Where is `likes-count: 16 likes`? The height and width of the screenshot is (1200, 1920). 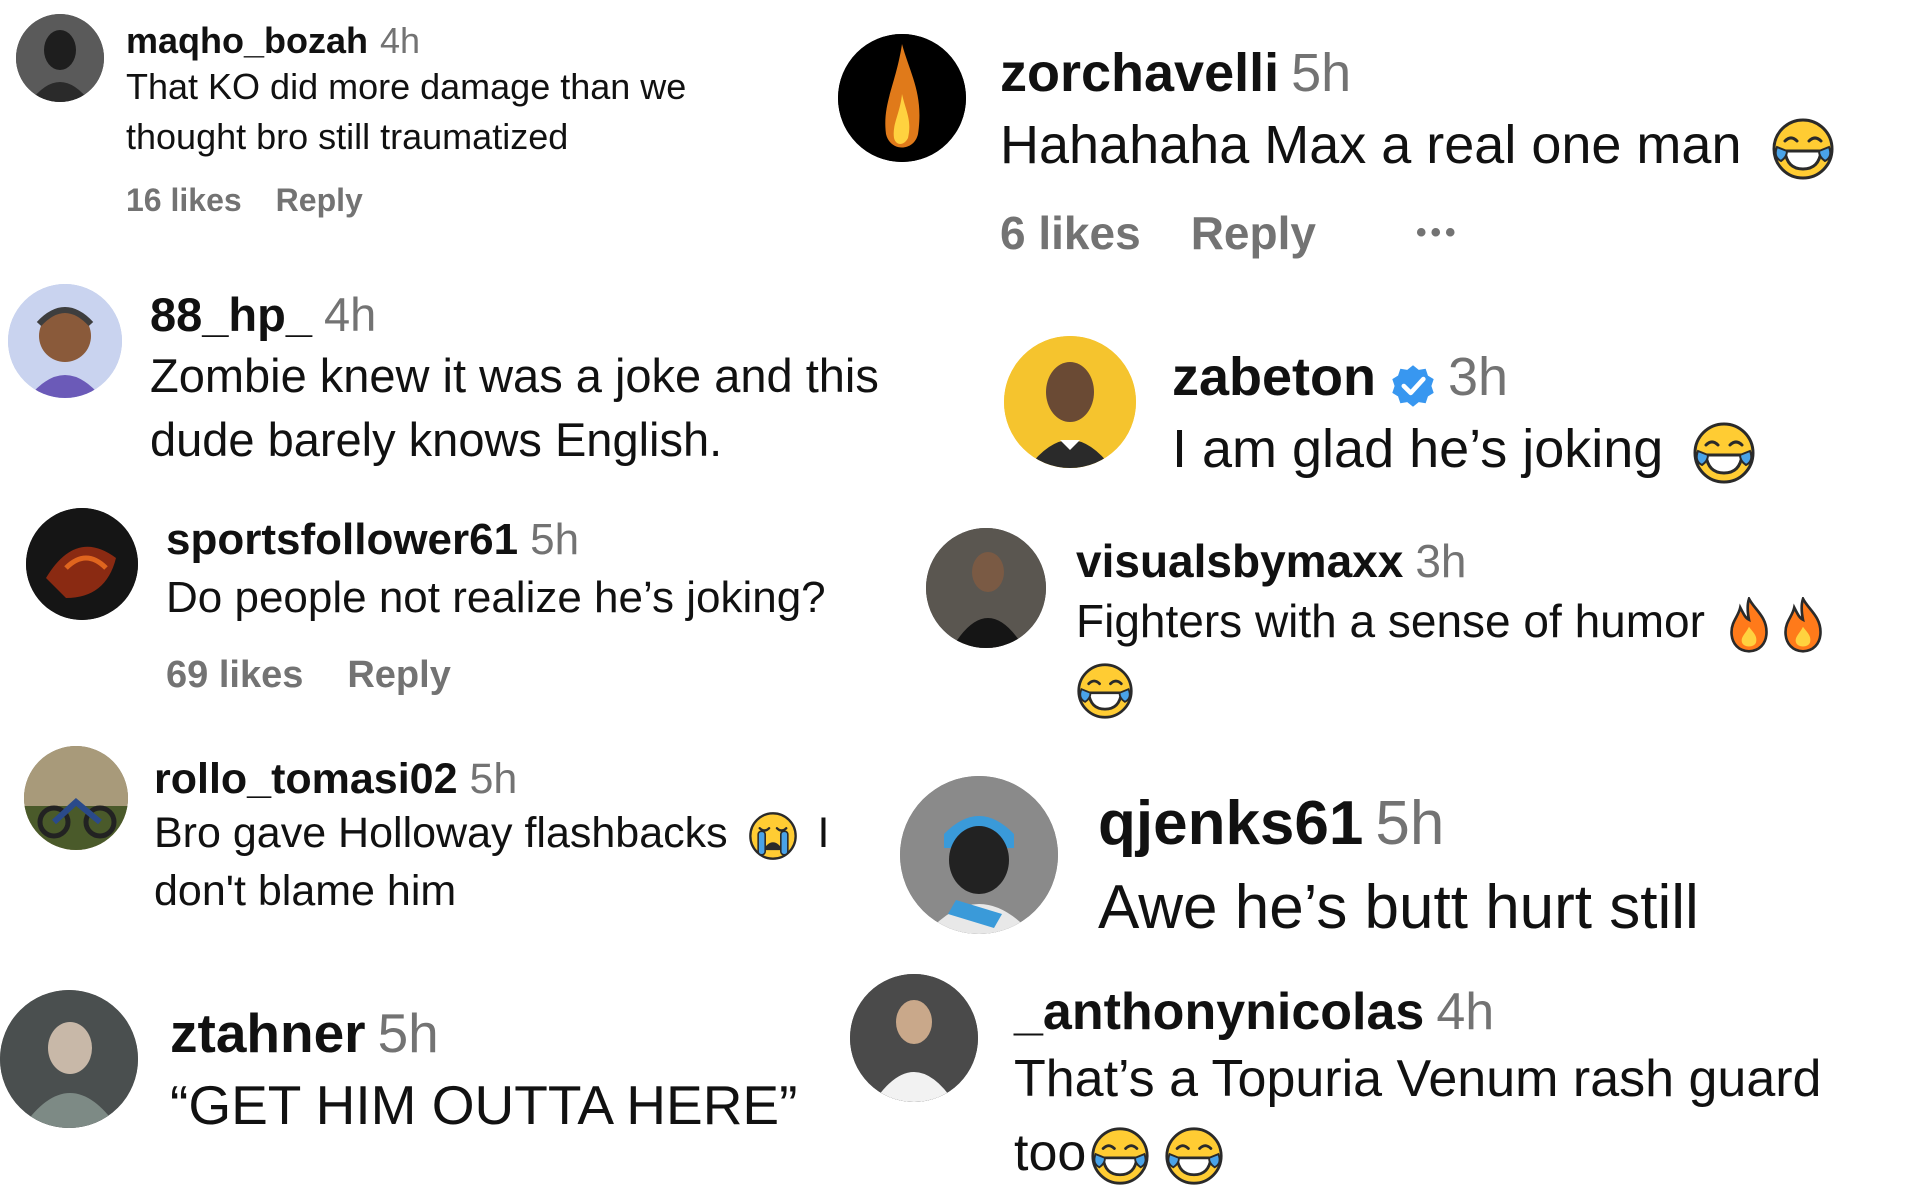
likes-count: 16 likes is located at coordinates (184, 200).